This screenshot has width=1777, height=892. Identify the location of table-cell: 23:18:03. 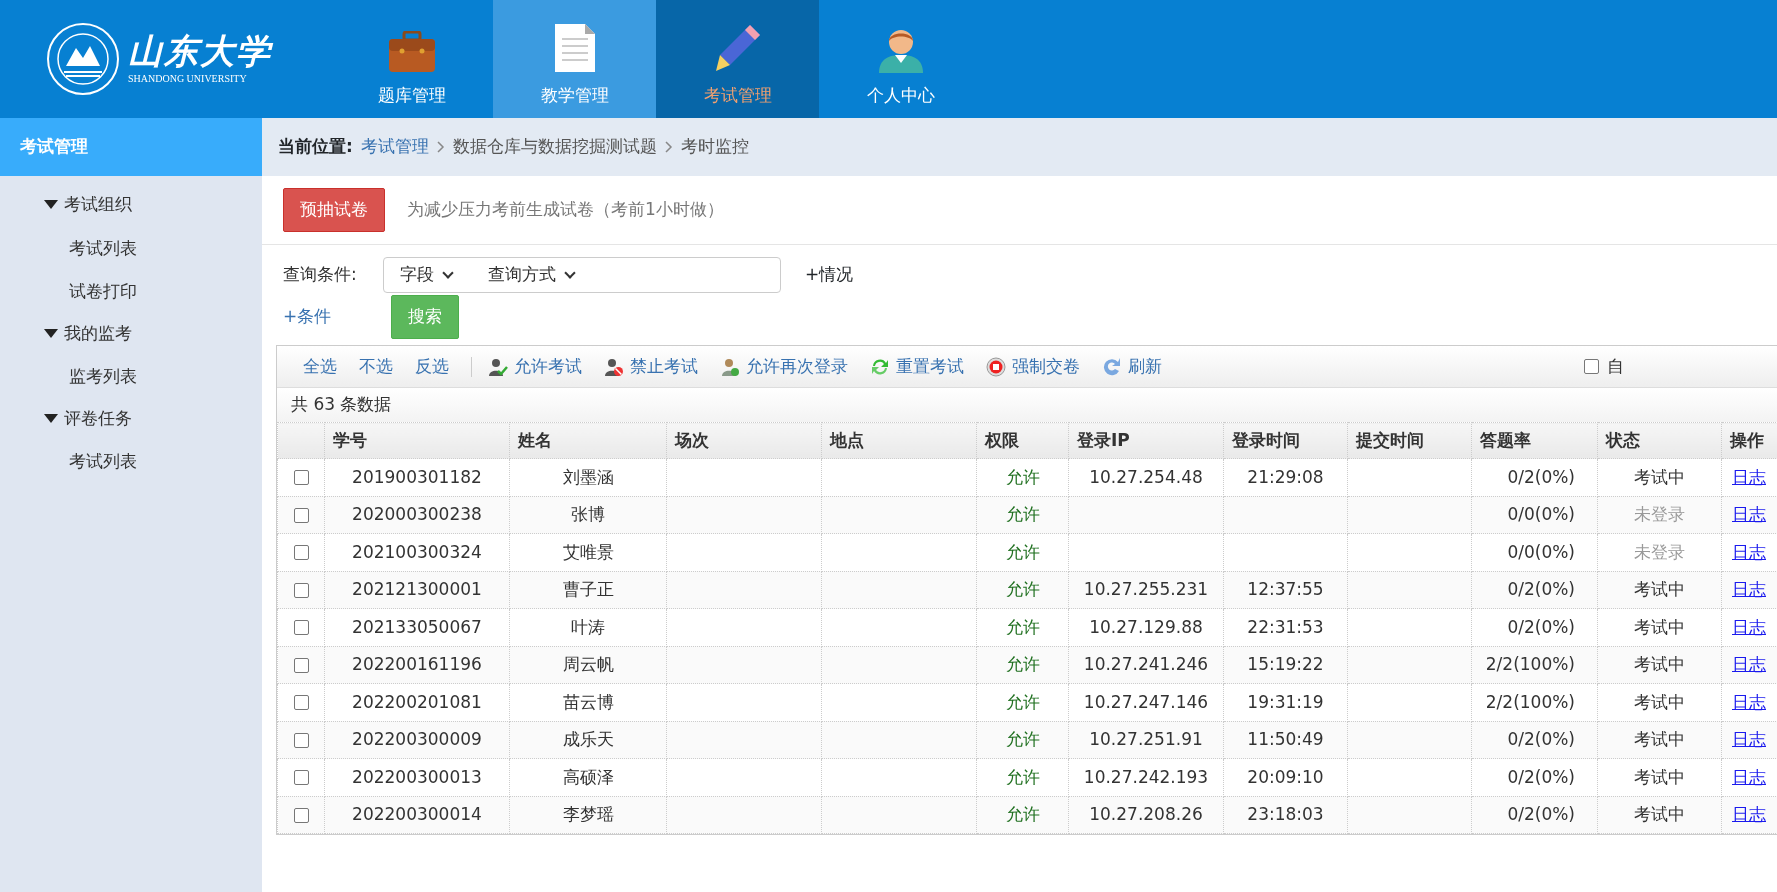
(1285, 814).